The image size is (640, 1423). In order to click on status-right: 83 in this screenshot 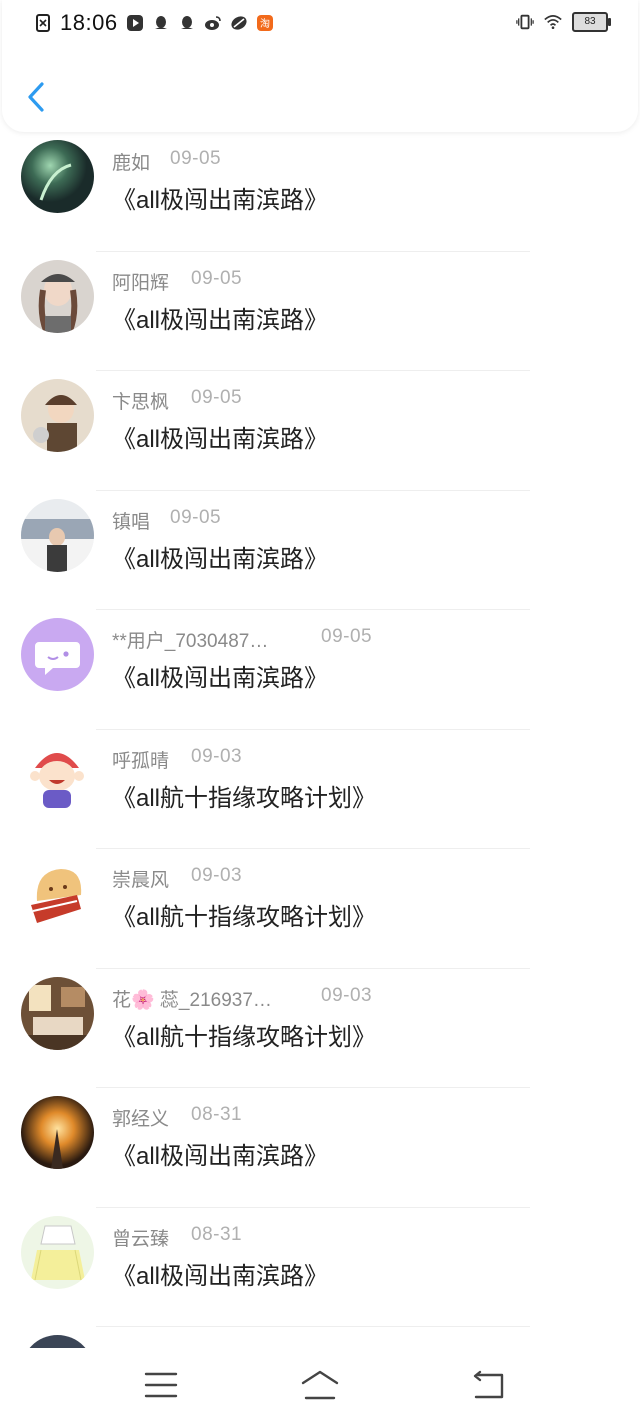, I will do `click(563, 22)`.